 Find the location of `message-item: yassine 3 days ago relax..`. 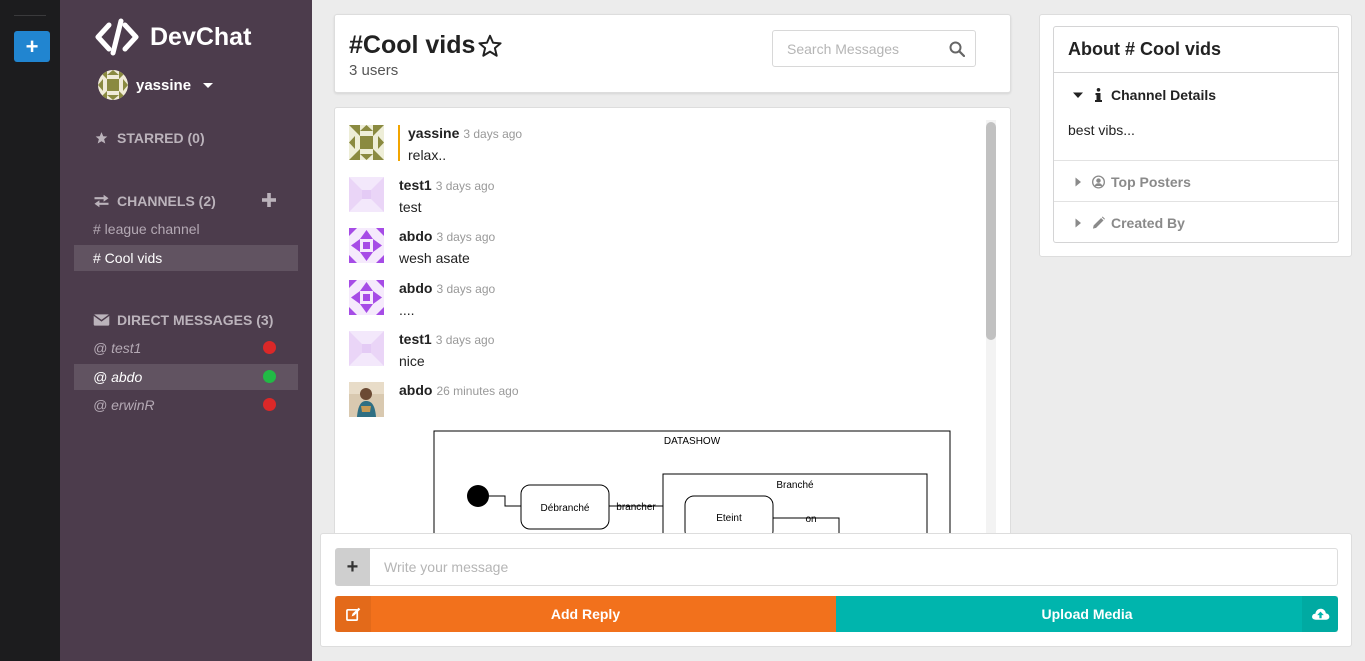

message-item: yassine 3 days ago relax.. is located at coordinates (436, 144).